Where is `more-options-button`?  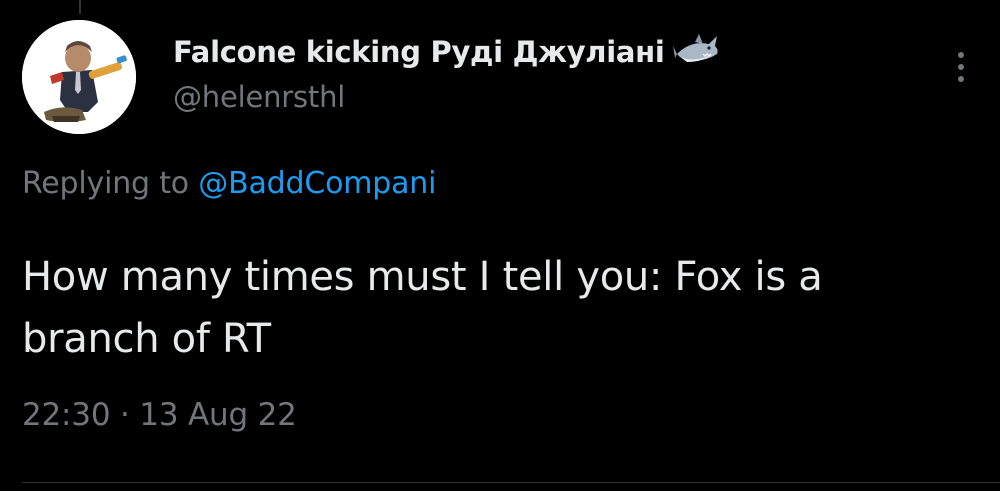 more-options-button is located at coordinates (961, 67).